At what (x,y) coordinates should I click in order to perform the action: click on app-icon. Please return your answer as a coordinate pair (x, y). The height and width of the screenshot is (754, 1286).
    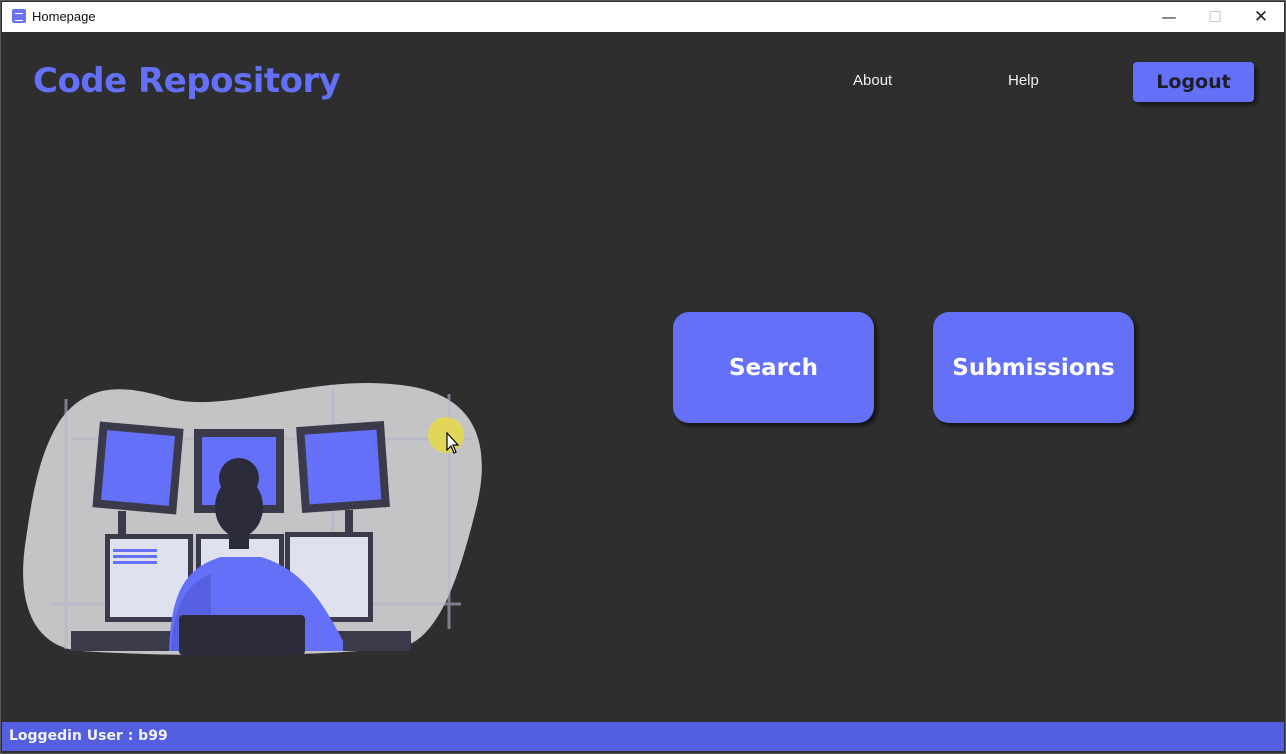
    Looking at the image, I should click on (19, 16).